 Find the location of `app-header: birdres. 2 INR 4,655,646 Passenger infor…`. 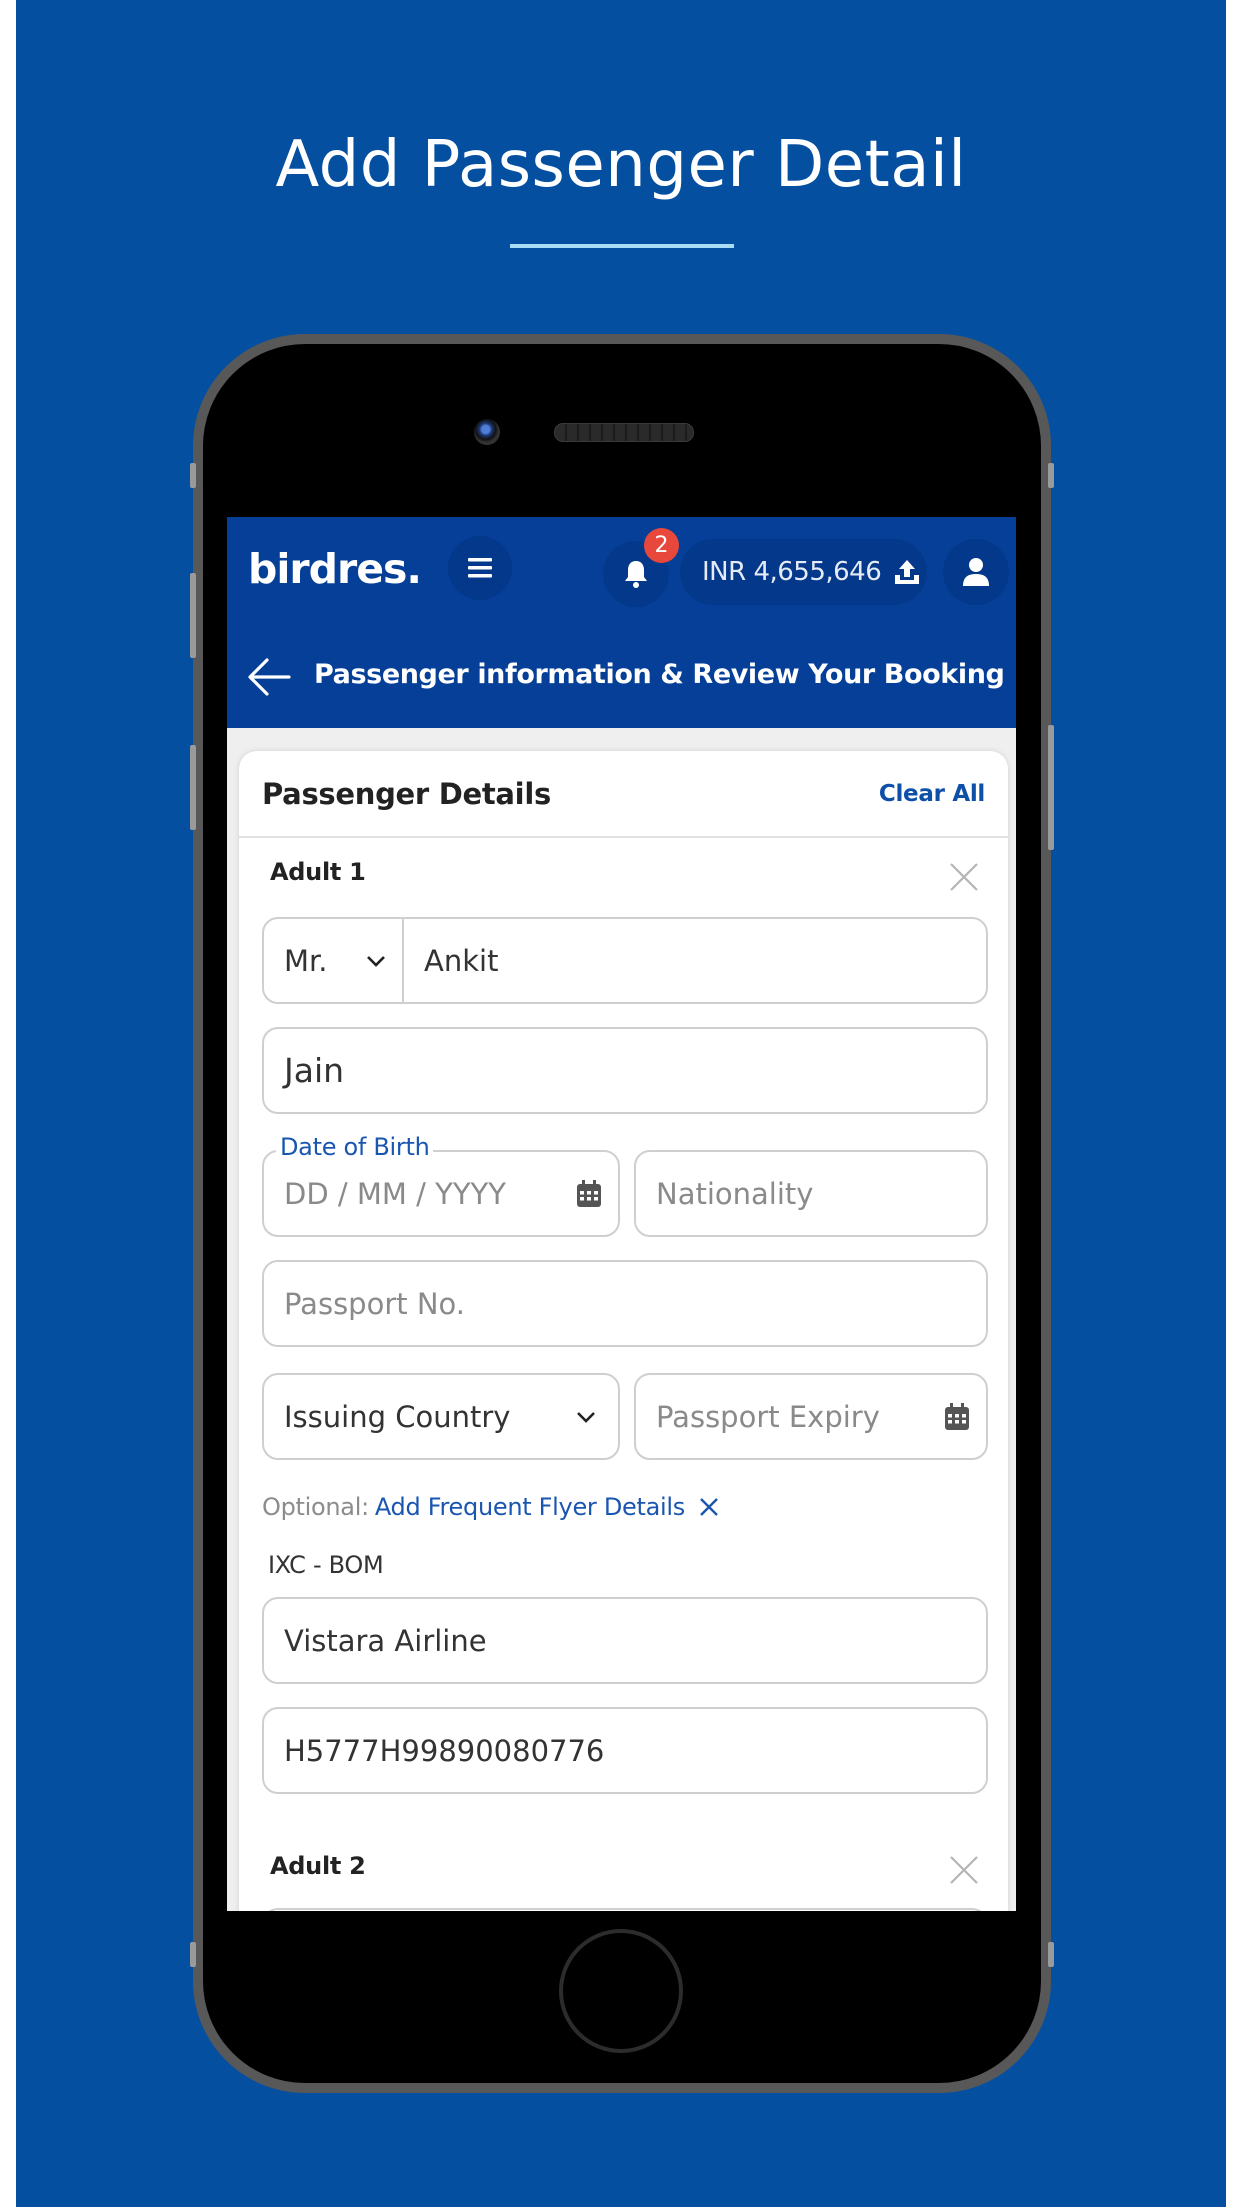

app-header: birdres. 2 INR 4,655,646 Passenger infor… is located at coordinates (621, 622).